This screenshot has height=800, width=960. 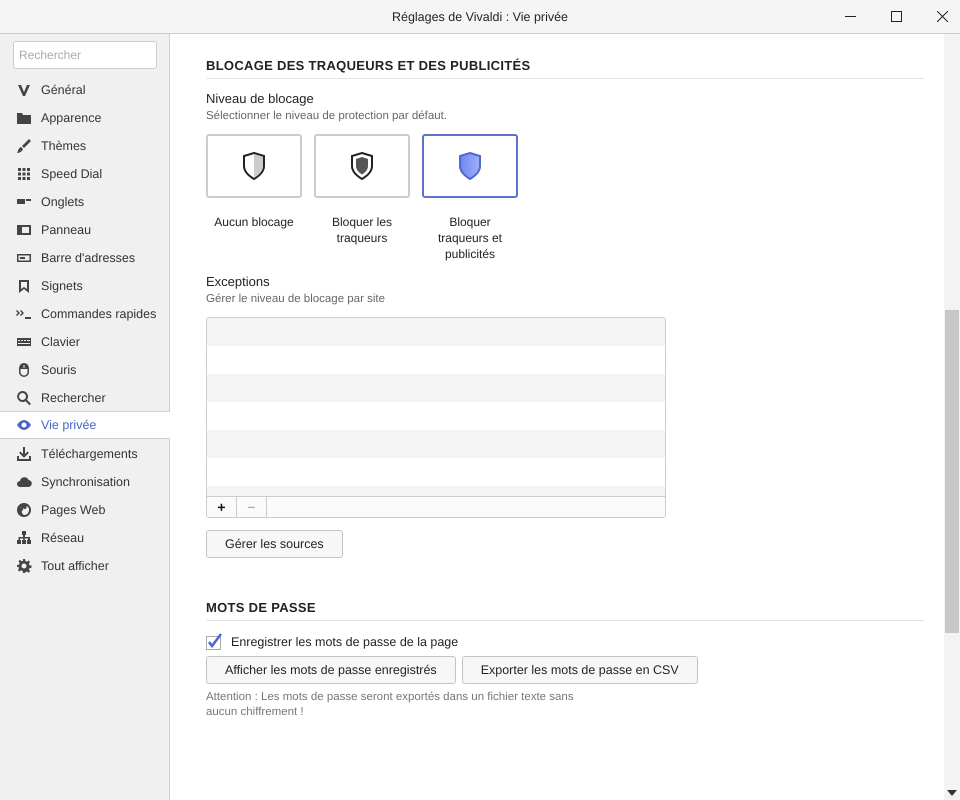 I want to click on option-label: Bloquer les traqueurs, so click(x=362, y=230).